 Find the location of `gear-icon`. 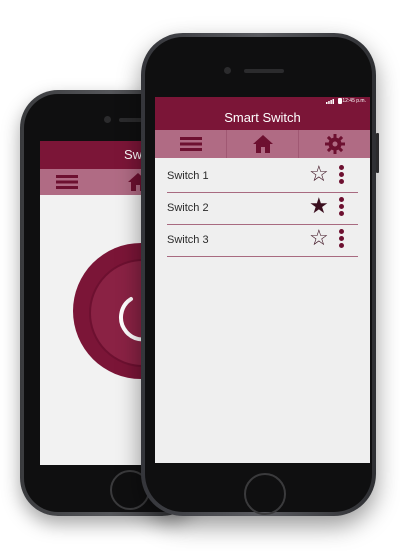

gear-icon is located at coordinates (334, 144).